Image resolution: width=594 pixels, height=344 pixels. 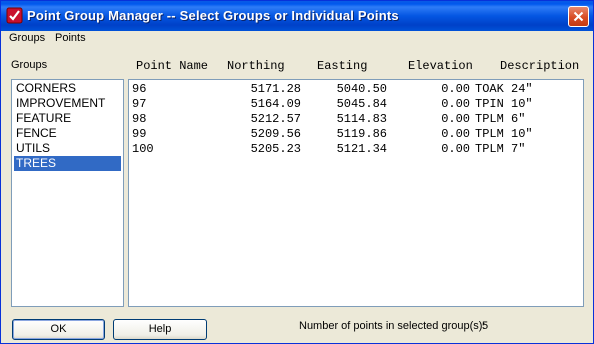 I want to click on points-count-label: Number of points in selected group(s):, so click(x=392, y=326).